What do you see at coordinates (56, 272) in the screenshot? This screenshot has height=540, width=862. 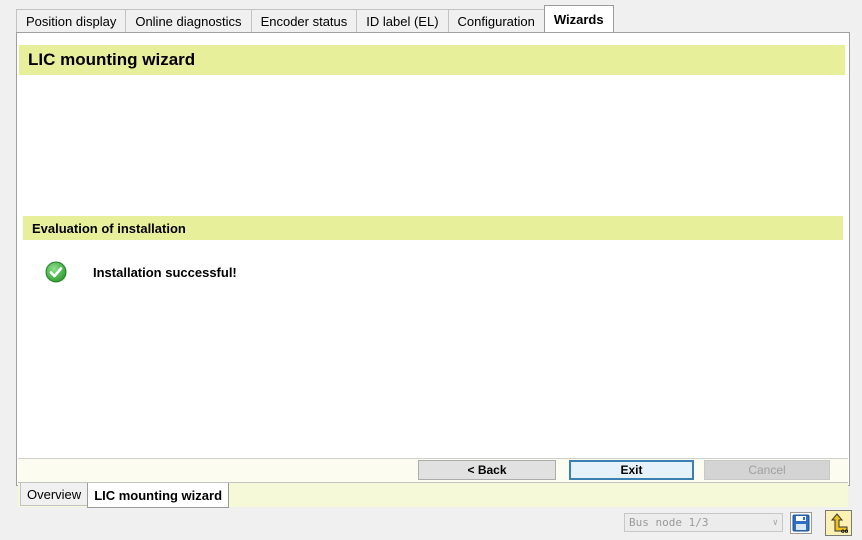 I see `check-circle-icon` at bounding box center [56, 272].